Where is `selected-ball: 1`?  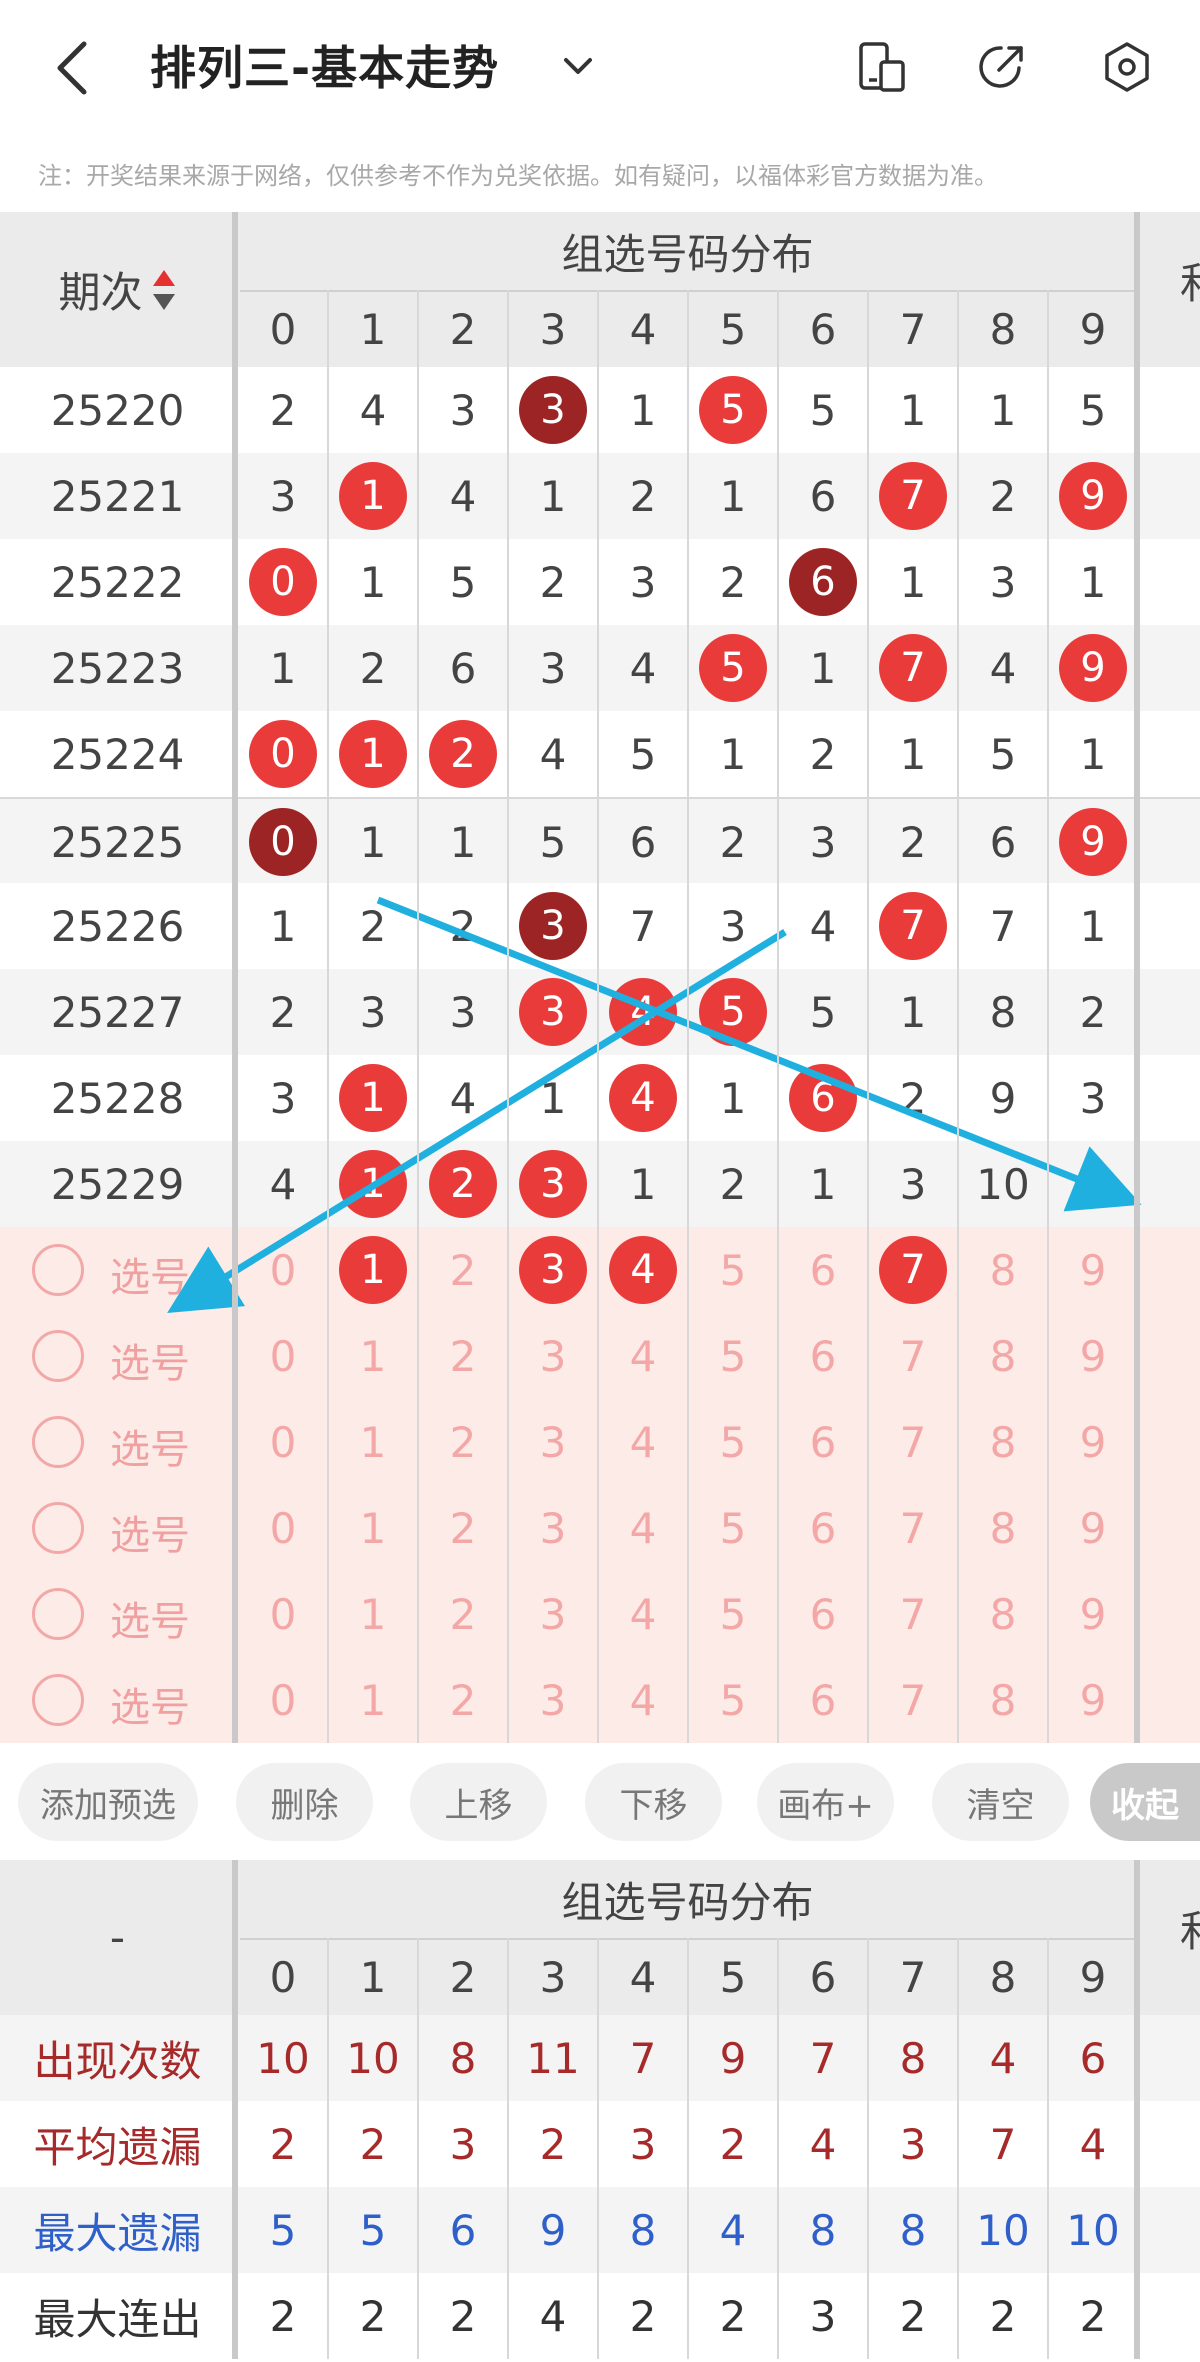 selected-ball: 1 is located at coordinates (373, 1270).